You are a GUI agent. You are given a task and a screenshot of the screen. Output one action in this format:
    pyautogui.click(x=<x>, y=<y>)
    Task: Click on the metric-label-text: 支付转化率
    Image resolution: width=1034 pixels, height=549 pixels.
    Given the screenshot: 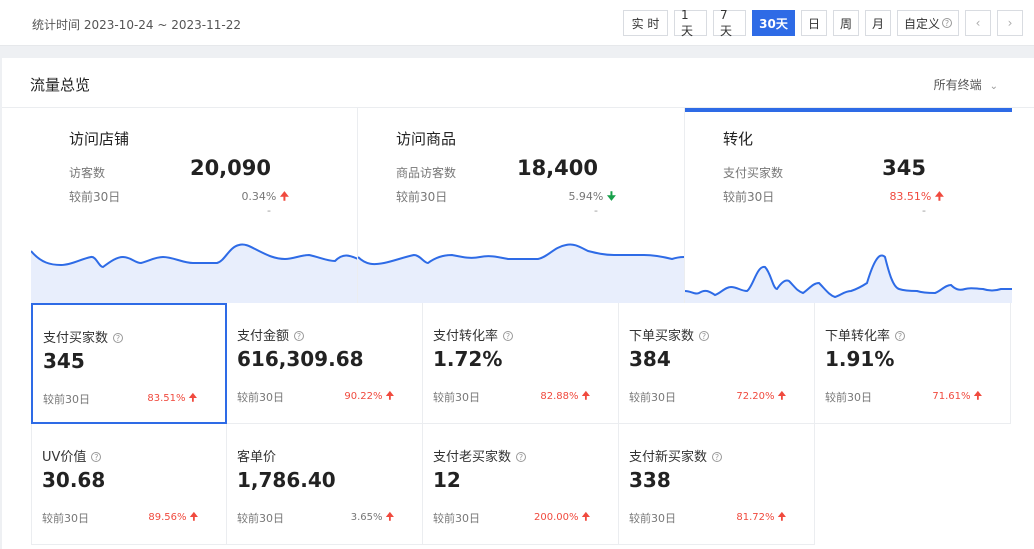 What is the action you would take?
    pyautogui.click(x=466, y=336)
    